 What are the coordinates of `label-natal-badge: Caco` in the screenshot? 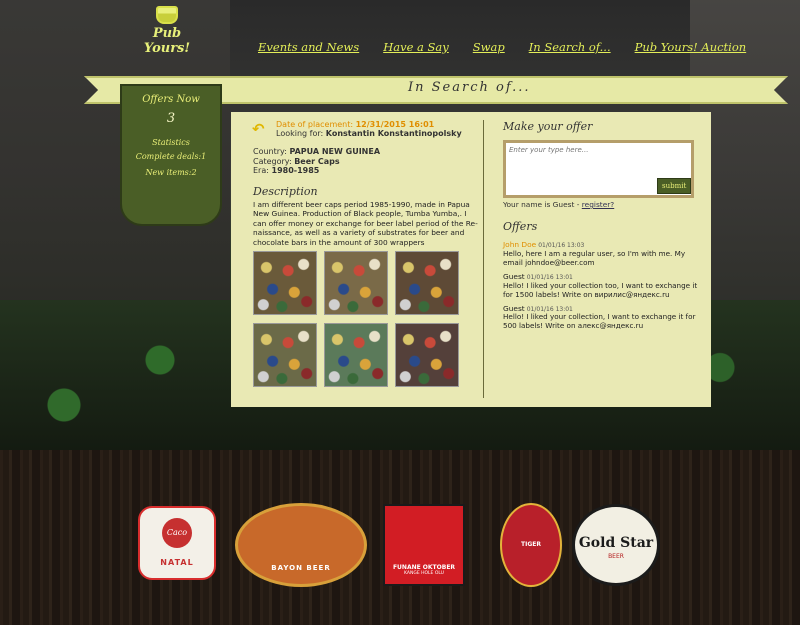 It's located at (177, 533).